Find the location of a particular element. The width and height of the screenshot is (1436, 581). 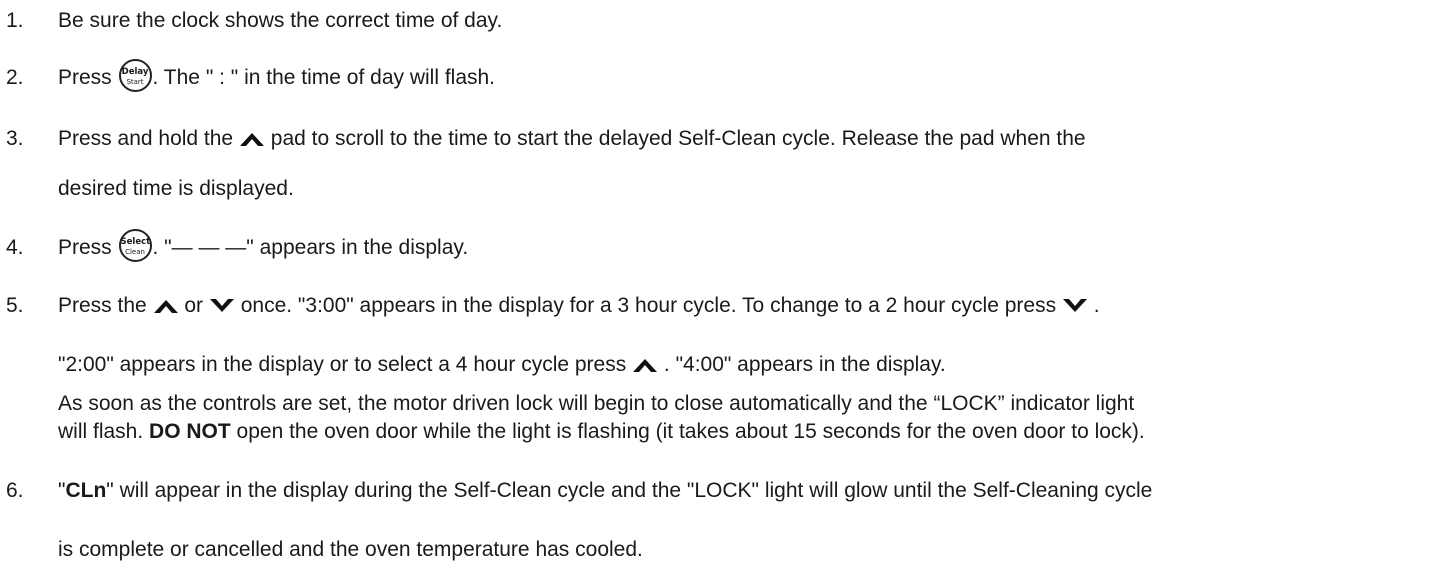

select-clean-button-icon: Select Clean is located at coordinates (135, 245).